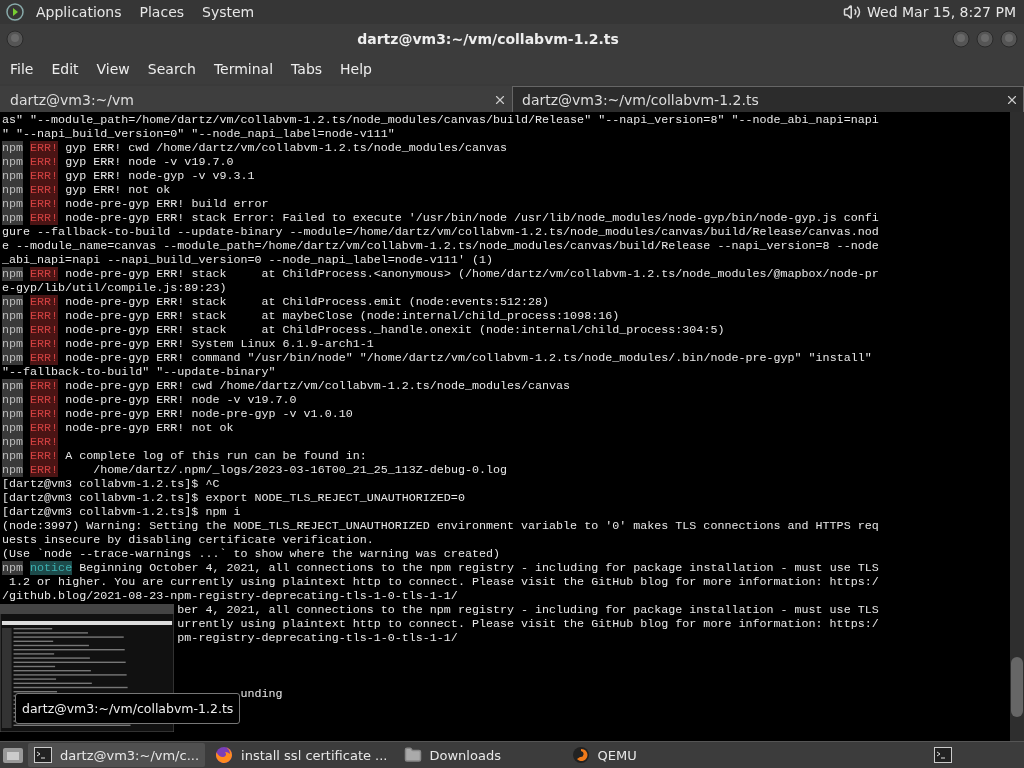 Image resolution: width=1024 pixels, height=768 pixels. Describe the element at coordinates (488, 39) in the screenshot. I see `window-title: dartz@vm3:~/vm/collabvm-1.2.ts` at that location.